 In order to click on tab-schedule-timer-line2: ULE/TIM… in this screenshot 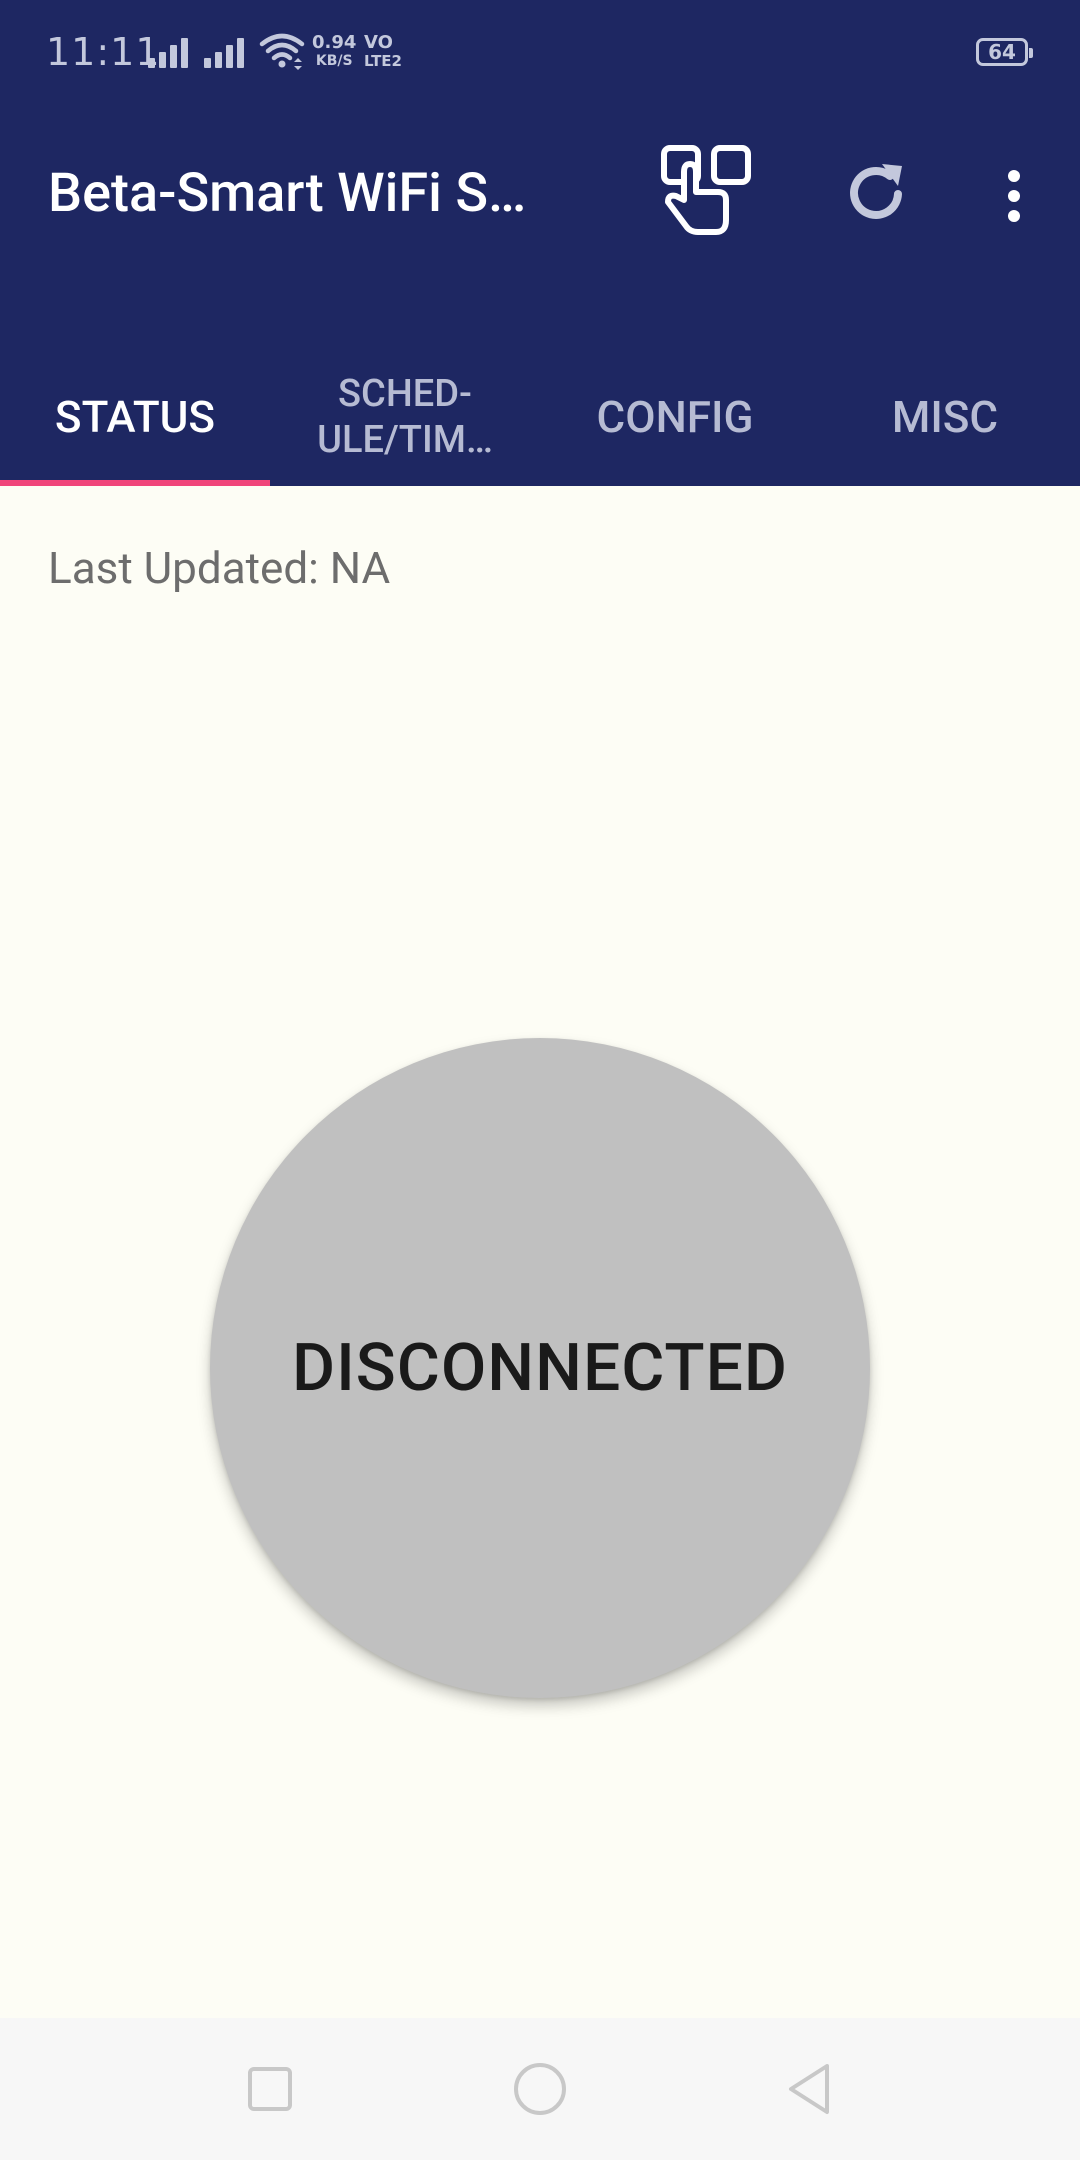, I will do `click(405, 440)`.